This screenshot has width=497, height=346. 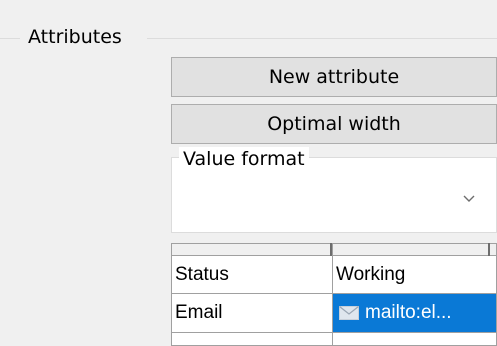 What do you see at coordinates (252, 275) in the screenshot?
I see `table-cell-key: Status` at bounding box center [252, 275].